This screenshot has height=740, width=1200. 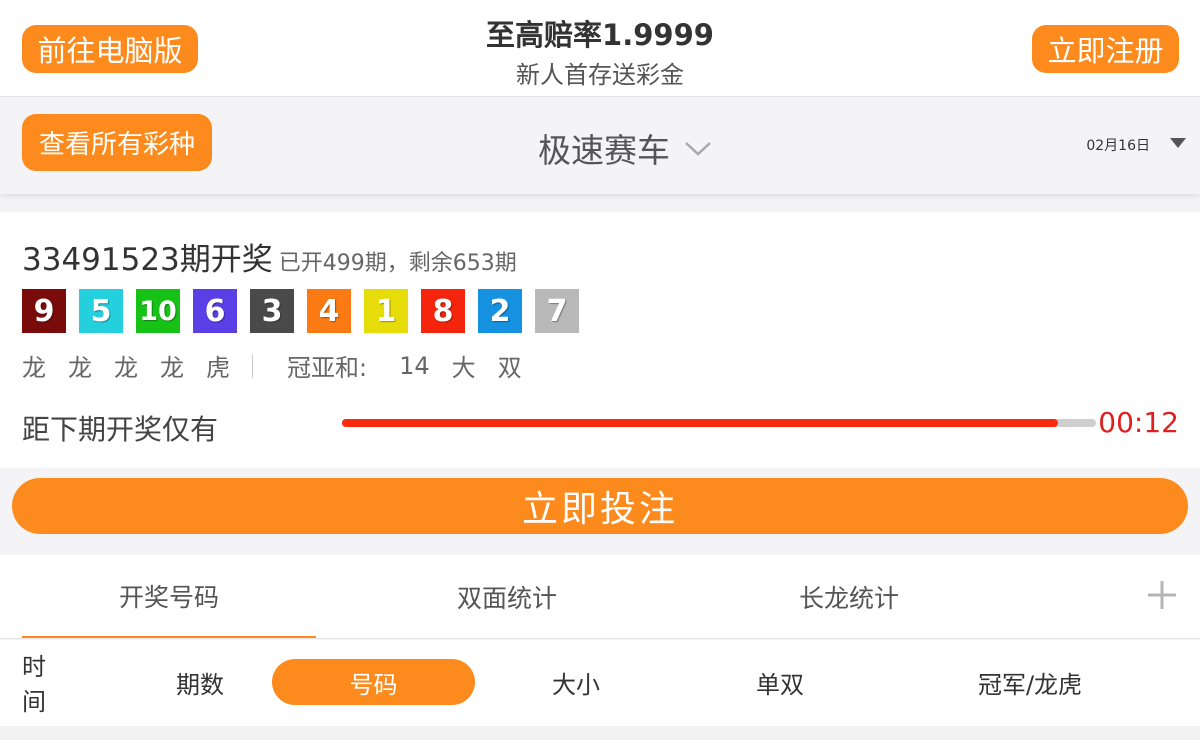 I want to click on subtab-number: 号码, so click(x=373, y=682).